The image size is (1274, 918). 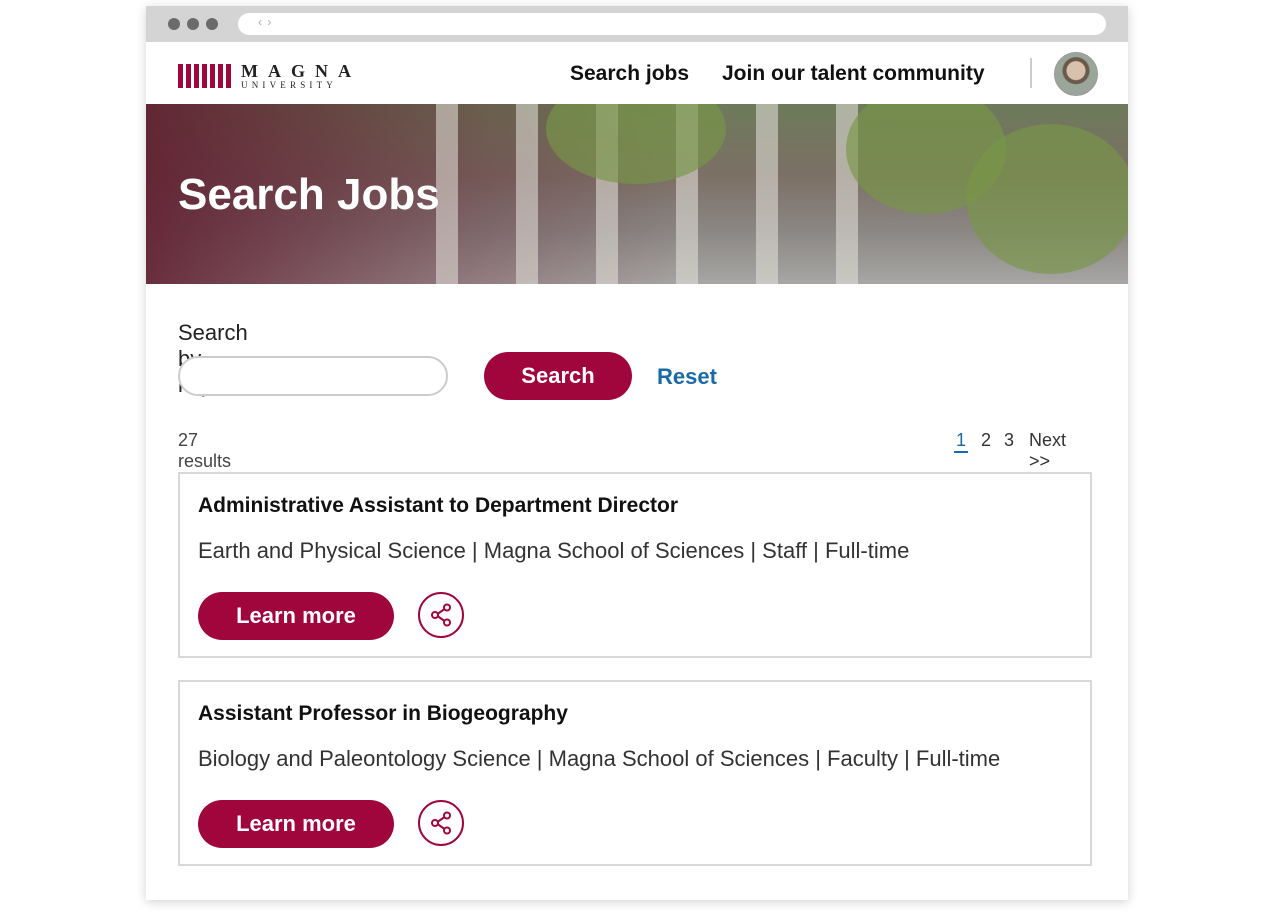 What do you see at coordinates (961, 441) in the screenshot?
I see `page-link-1: 1` at bounding box center [961, 441].